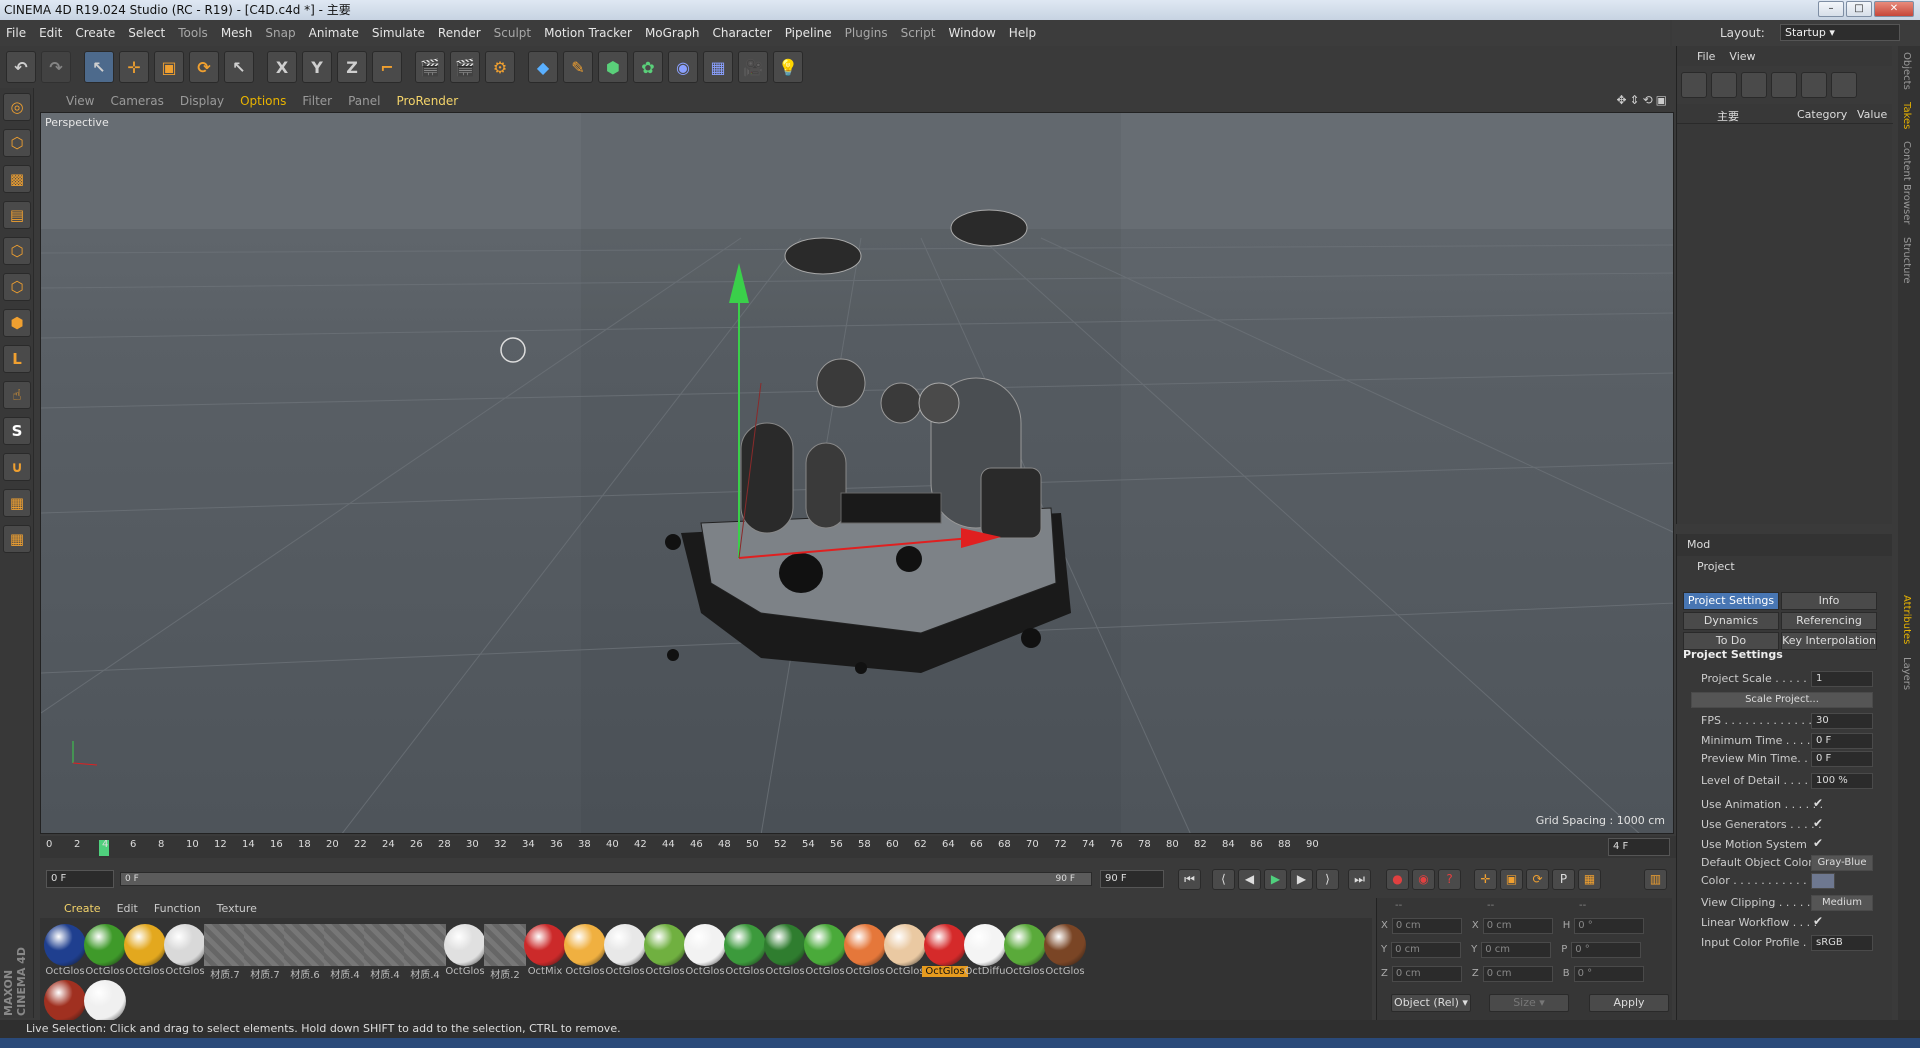  What do you see at coordinates (578, 67) in the screenshot?
I see `pen-icon: ✎` at bounding box center [578, 67].